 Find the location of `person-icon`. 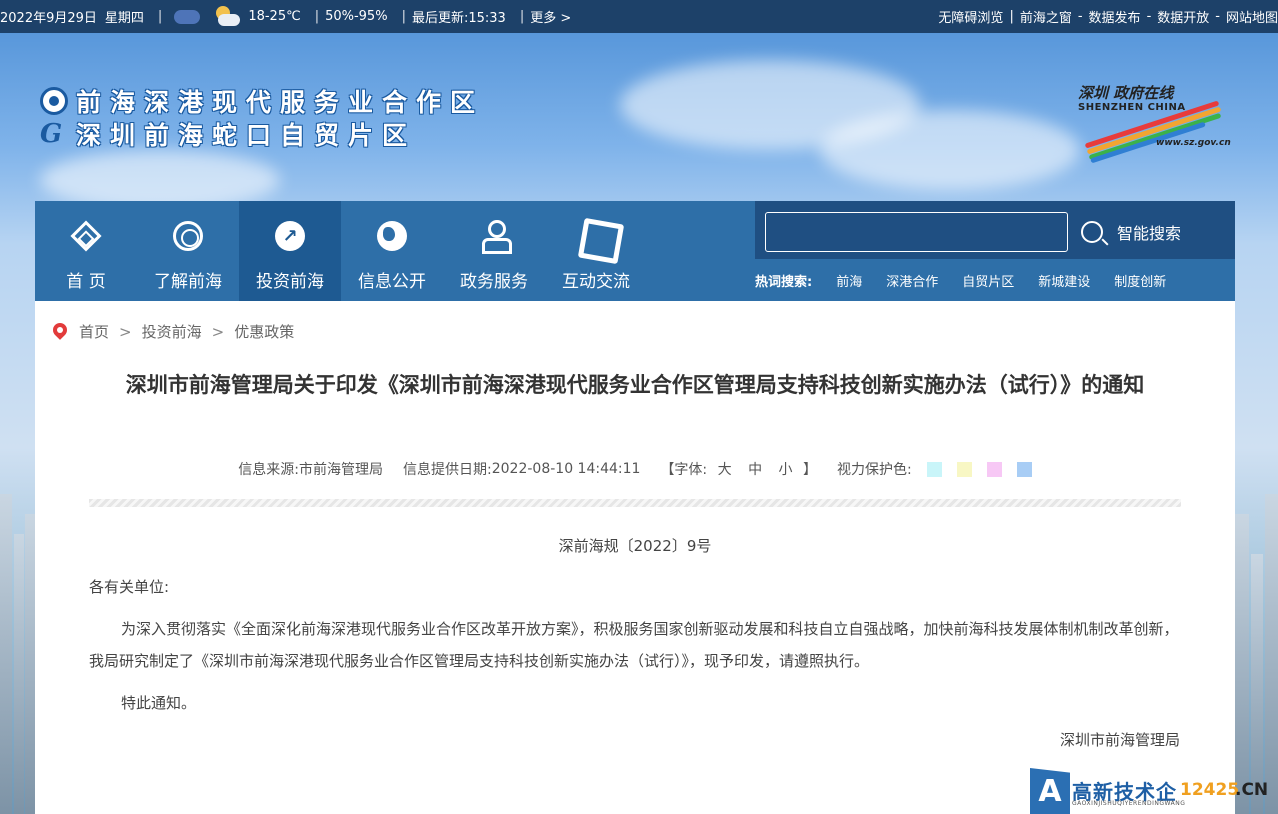

person-icon is located at coordinates (496, 237).